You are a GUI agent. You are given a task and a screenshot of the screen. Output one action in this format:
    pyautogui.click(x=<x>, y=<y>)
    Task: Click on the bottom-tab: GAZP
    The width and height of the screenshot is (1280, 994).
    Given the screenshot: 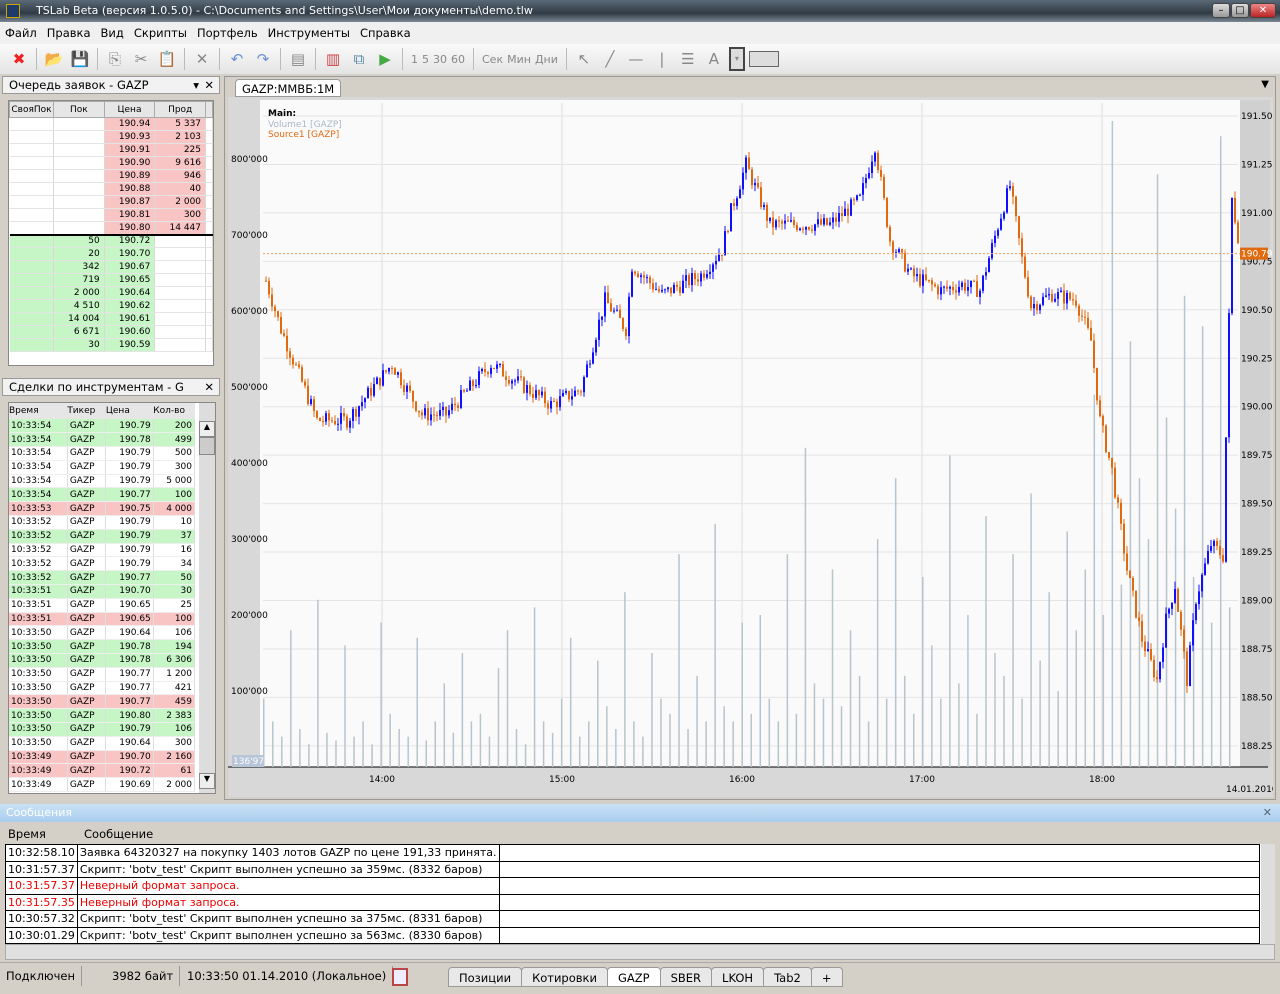 What is the action you would take?
    pyautogui.click(x=633, y=977)
    